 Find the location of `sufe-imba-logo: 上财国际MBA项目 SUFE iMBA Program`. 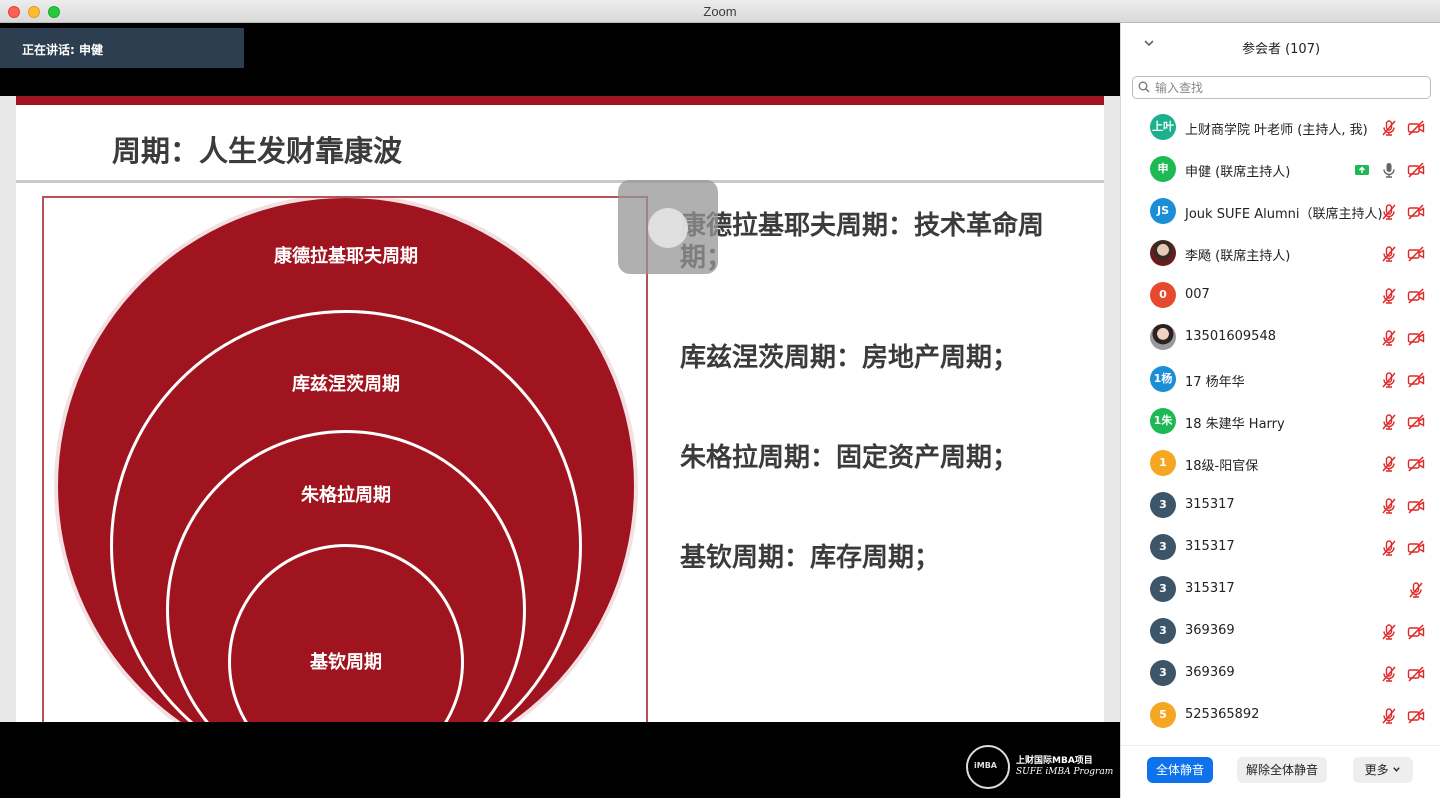

sufe-imba-logo: 上财国际MBA项目 SUFE iMBA Program is located at coordinates (1039, 769).